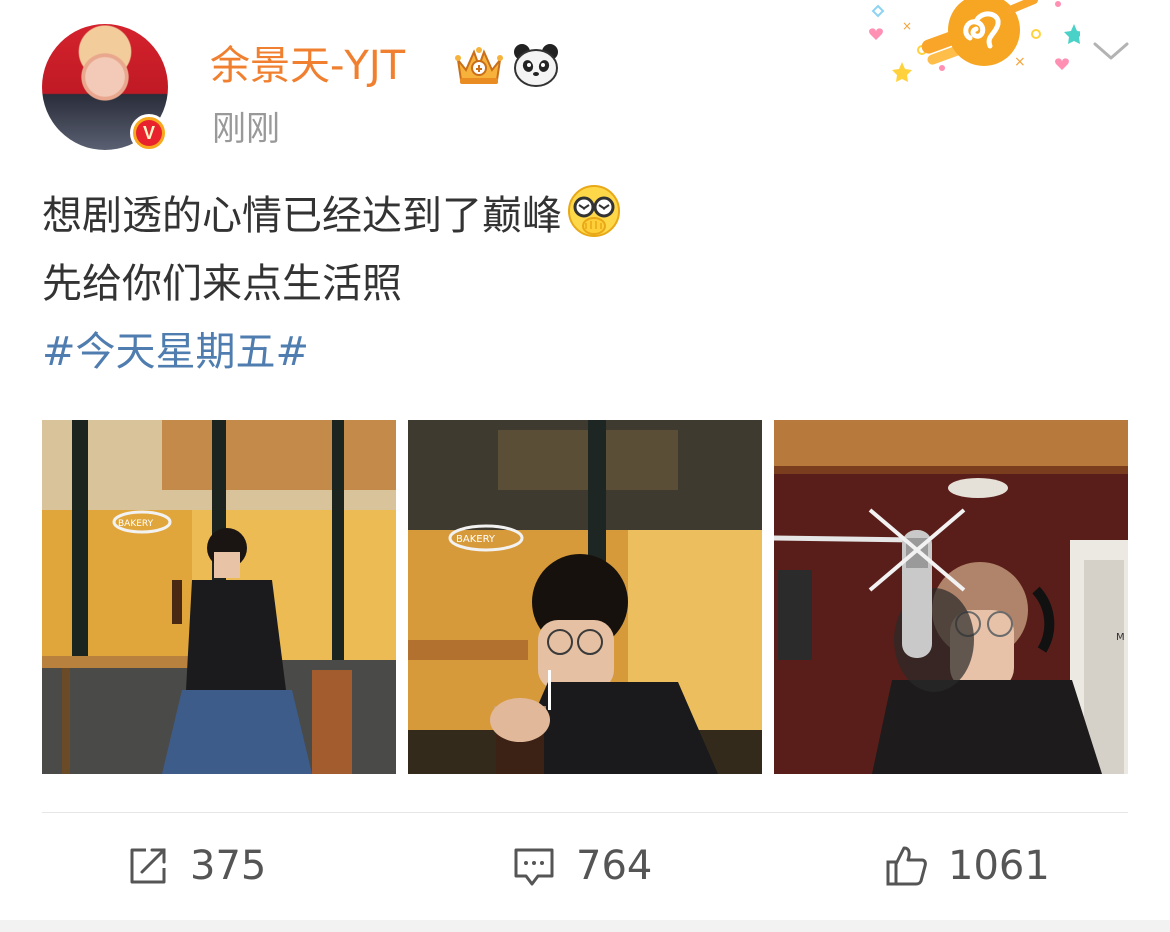 This screenshot has width=1170, height=932. I want to click on post-photo-1: BAKERY, so click(219, 597).